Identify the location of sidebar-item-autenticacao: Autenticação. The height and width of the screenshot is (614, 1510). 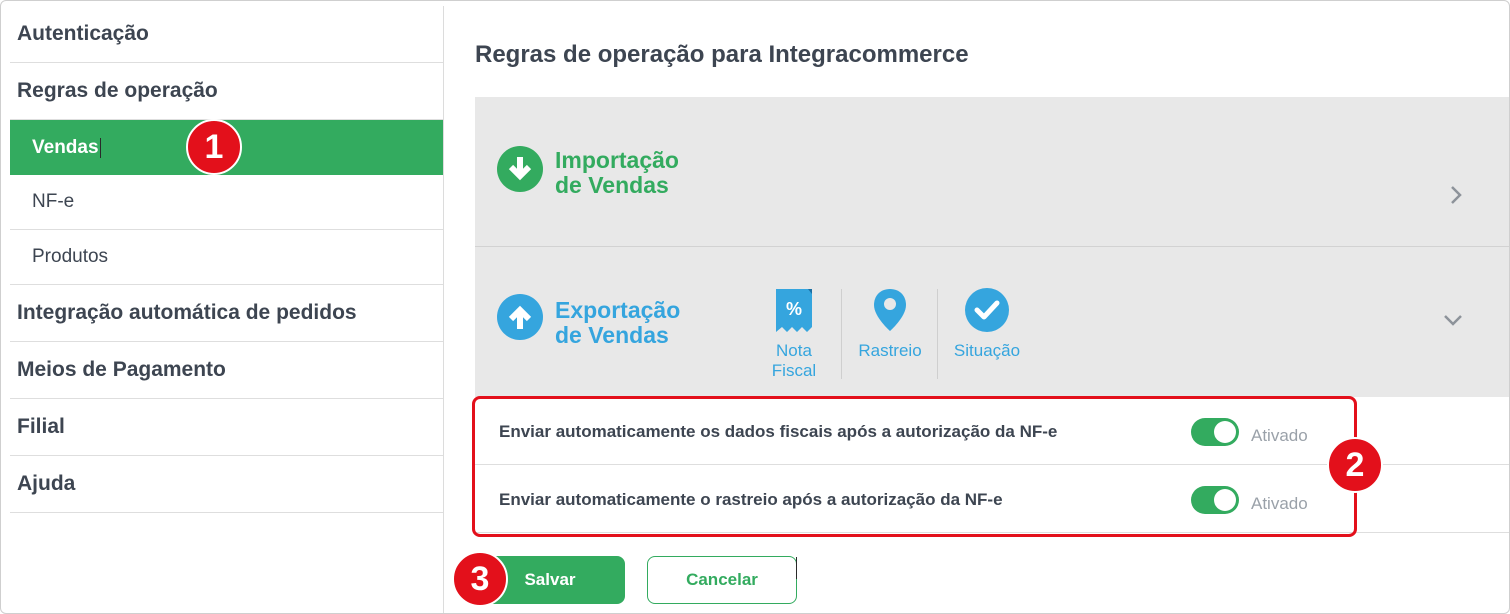
(226, 34).